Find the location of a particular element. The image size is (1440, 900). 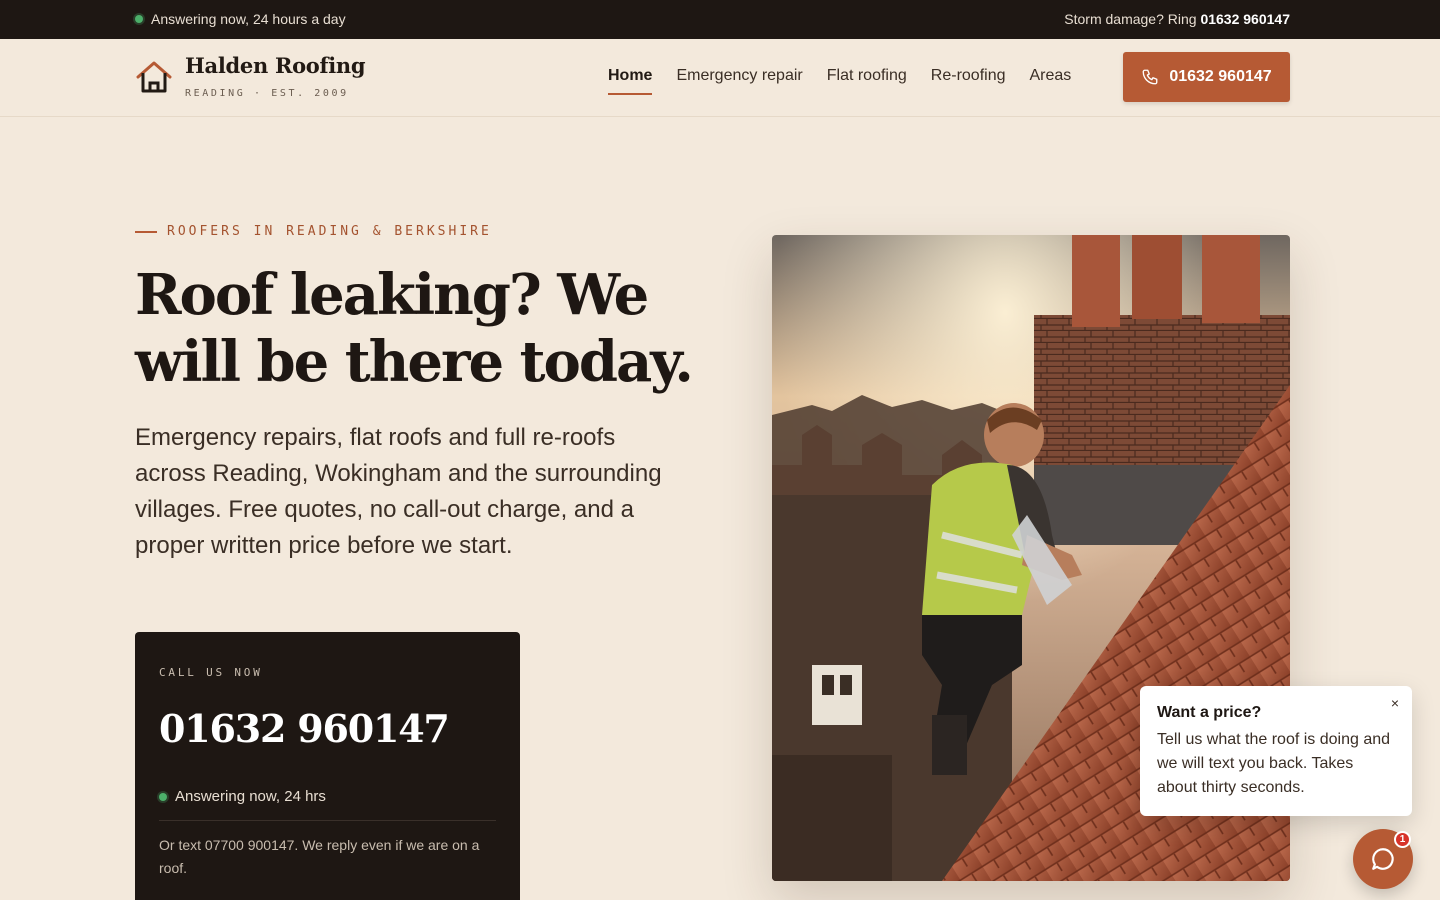

storm-prefix: Storm damage? Ring is located at coordinates (1130, 19).